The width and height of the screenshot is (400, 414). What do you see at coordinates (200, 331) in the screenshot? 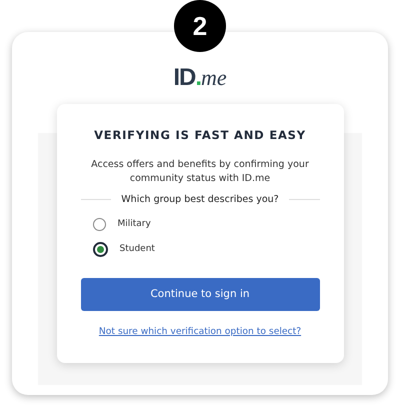
I see `help-link: Not sure which verification option to select?` at bounding box center [200, 331].